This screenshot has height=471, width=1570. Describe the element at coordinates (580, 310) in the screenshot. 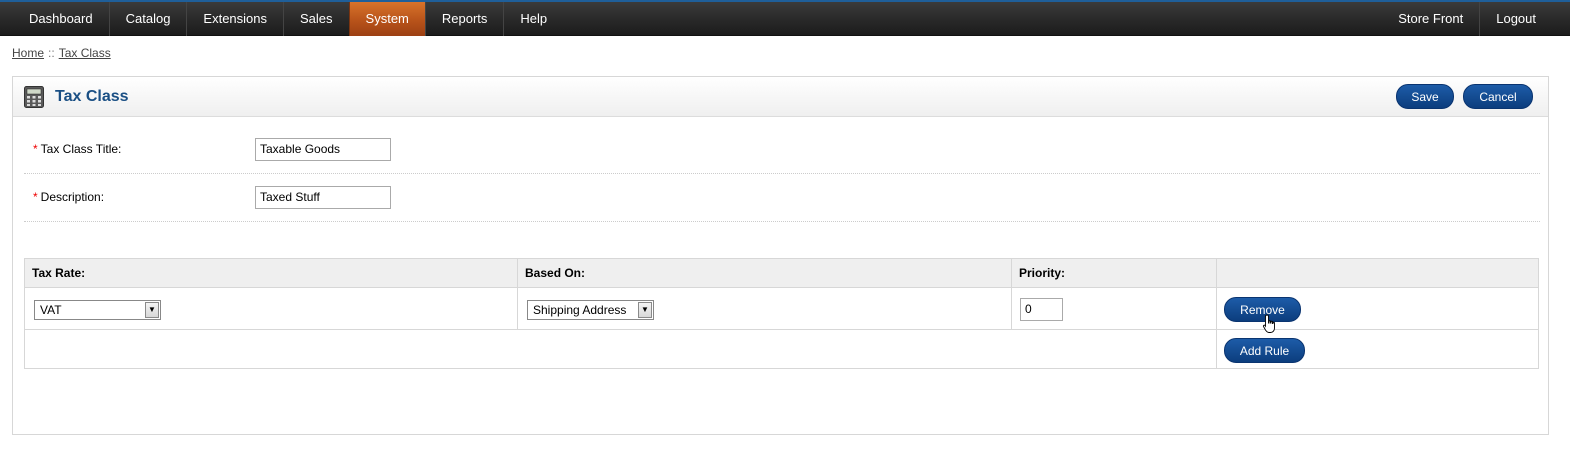

I see `based-on-select-value: Shipping Address` at that location.